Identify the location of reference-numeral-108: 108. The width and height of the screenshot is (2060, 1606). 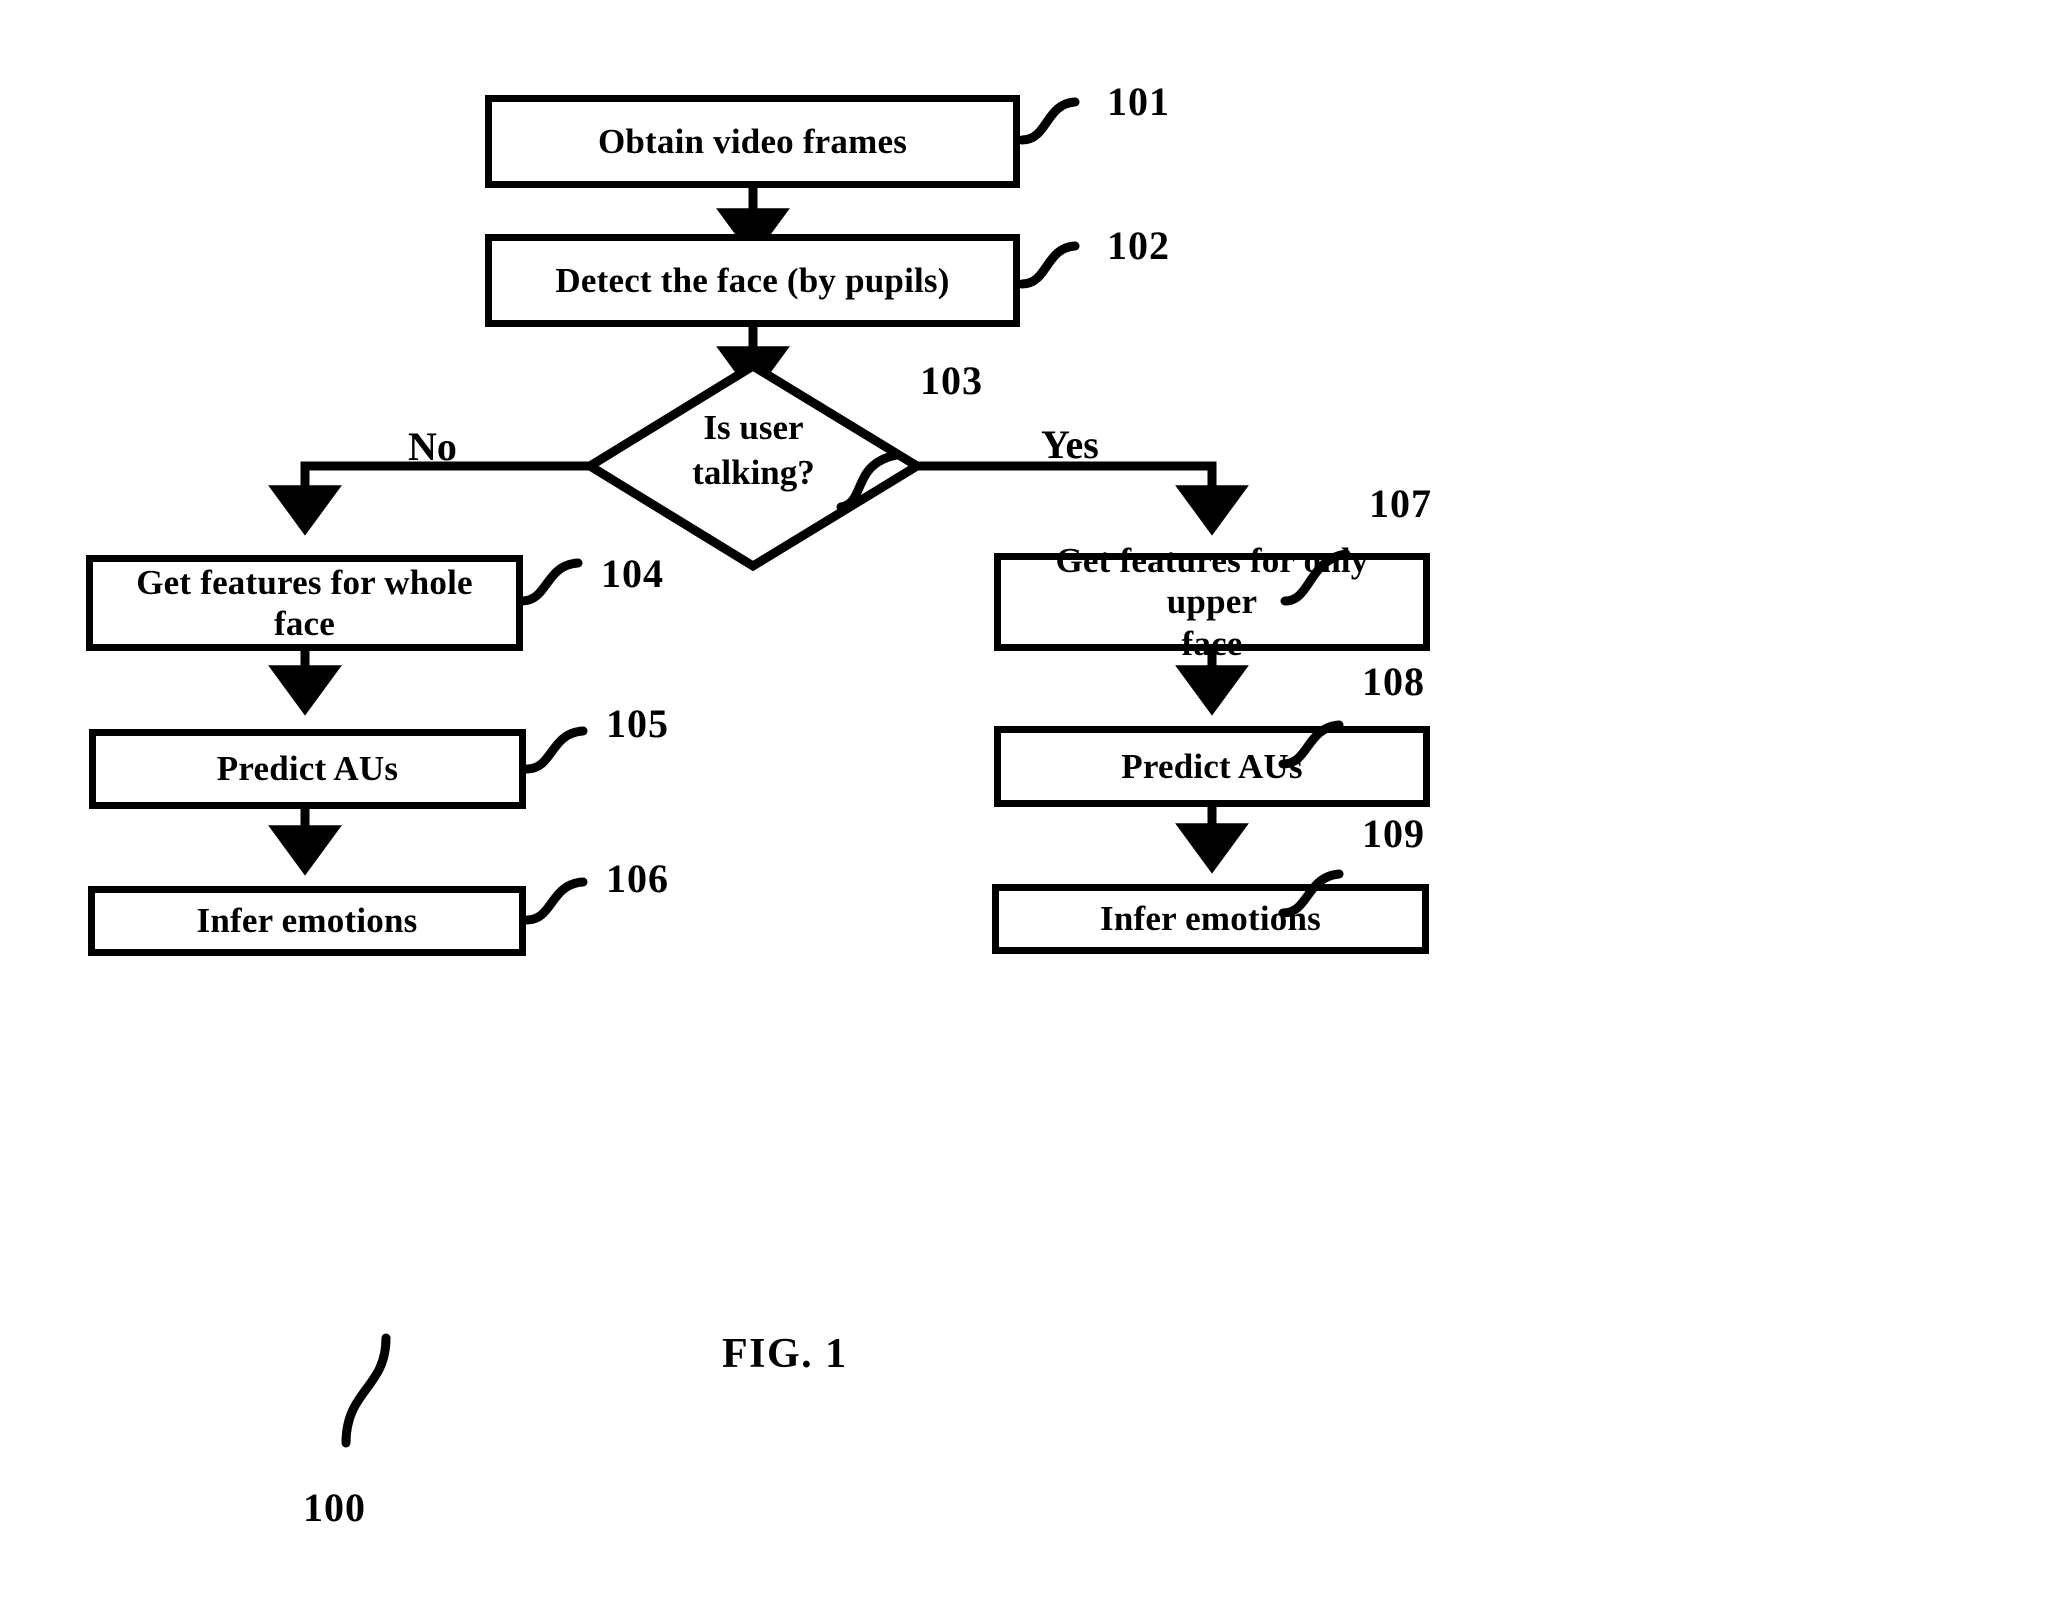
(1393, 681).